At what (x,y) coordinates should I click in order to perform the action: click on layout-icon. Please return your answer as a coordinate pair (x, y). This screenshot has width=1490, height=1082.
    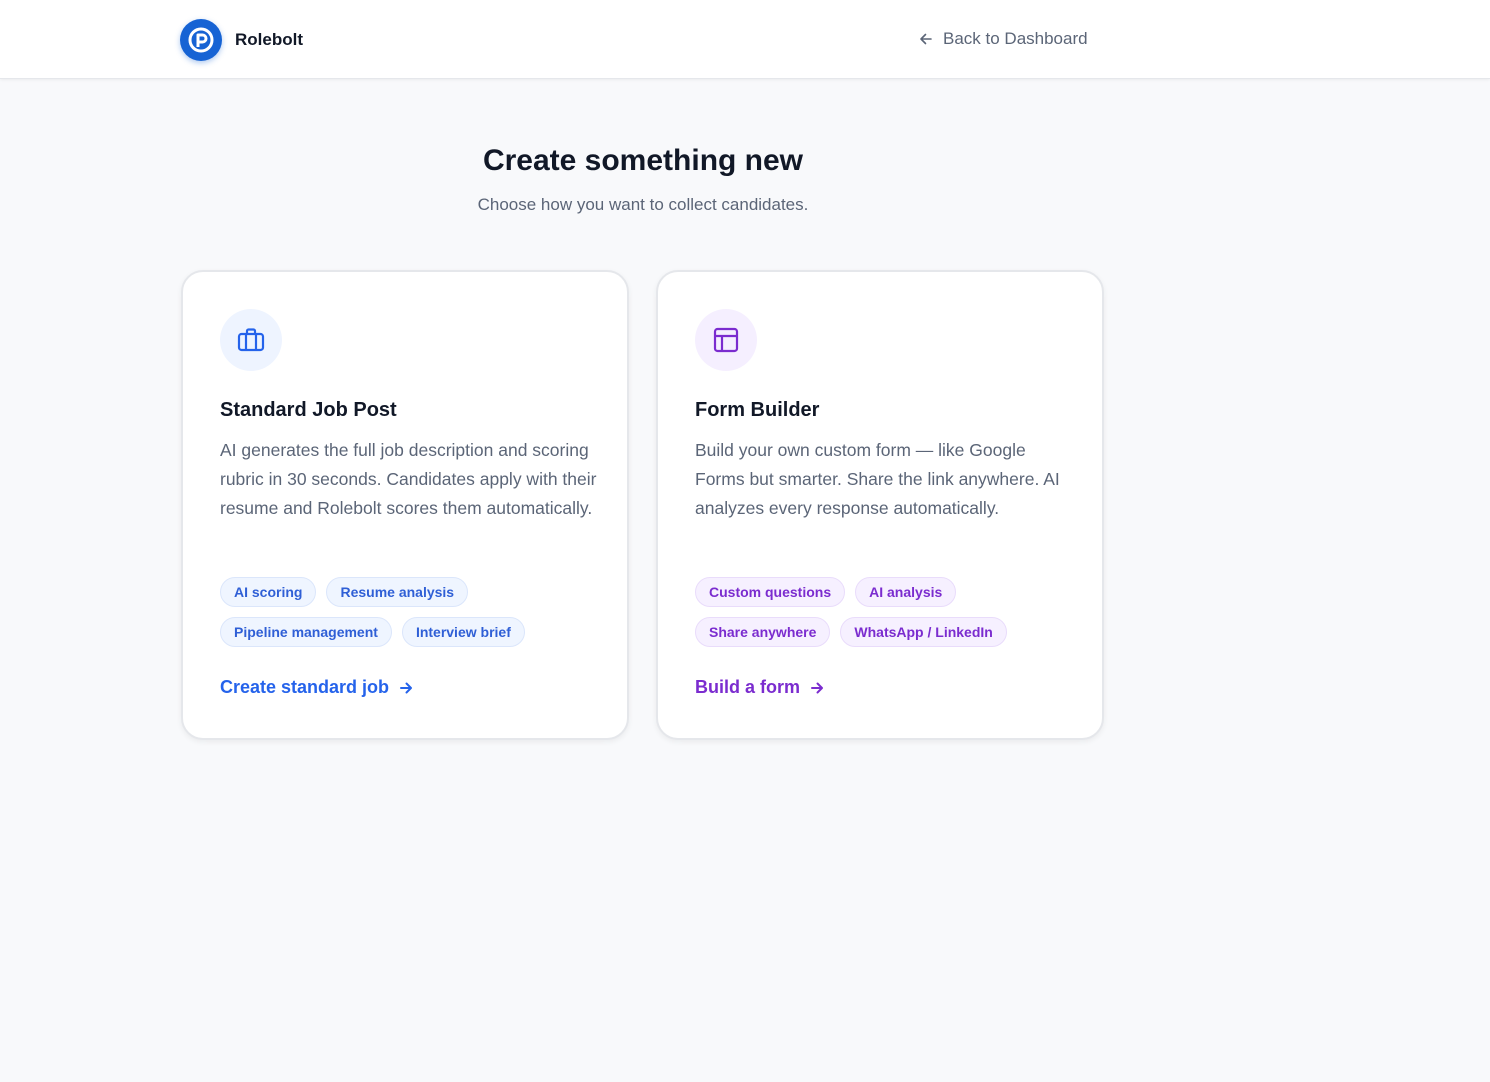
    Looking at the image, I should click on (726, 340).